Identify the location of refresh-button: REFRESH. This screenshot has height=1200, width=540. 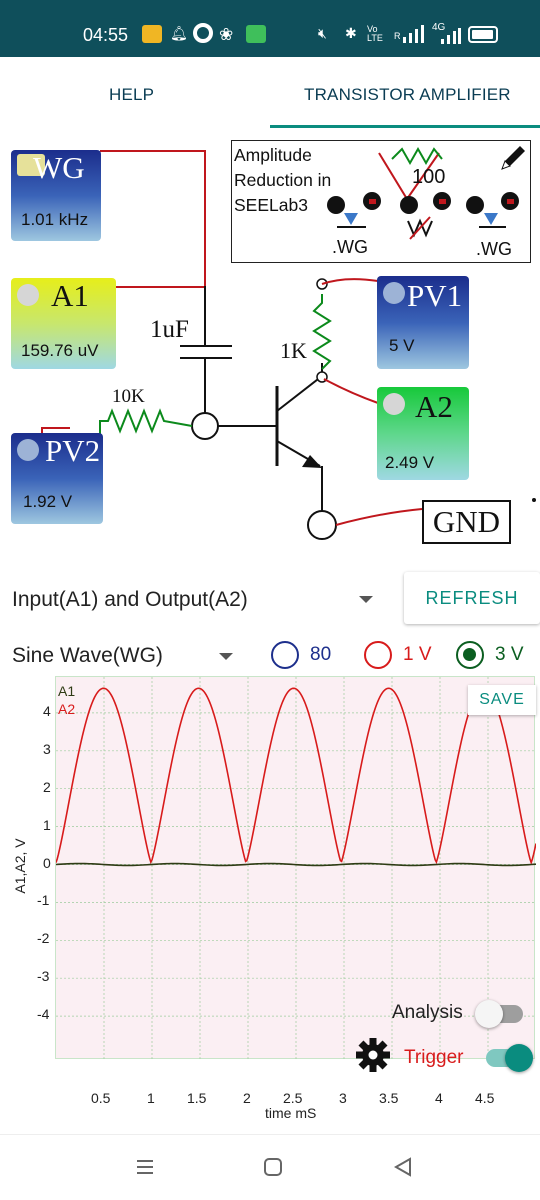
(472, 598).